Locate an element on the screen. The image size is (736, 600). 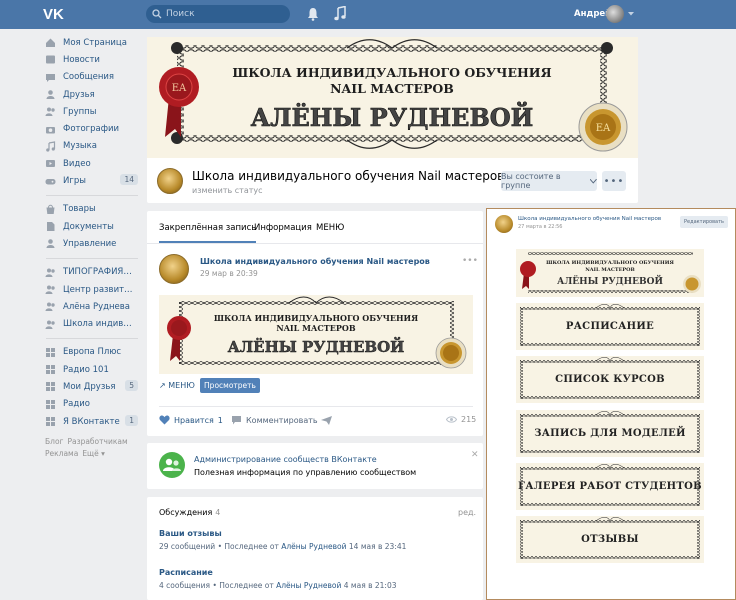
sidebar-item: Управление is located at coordinates (92, 243).